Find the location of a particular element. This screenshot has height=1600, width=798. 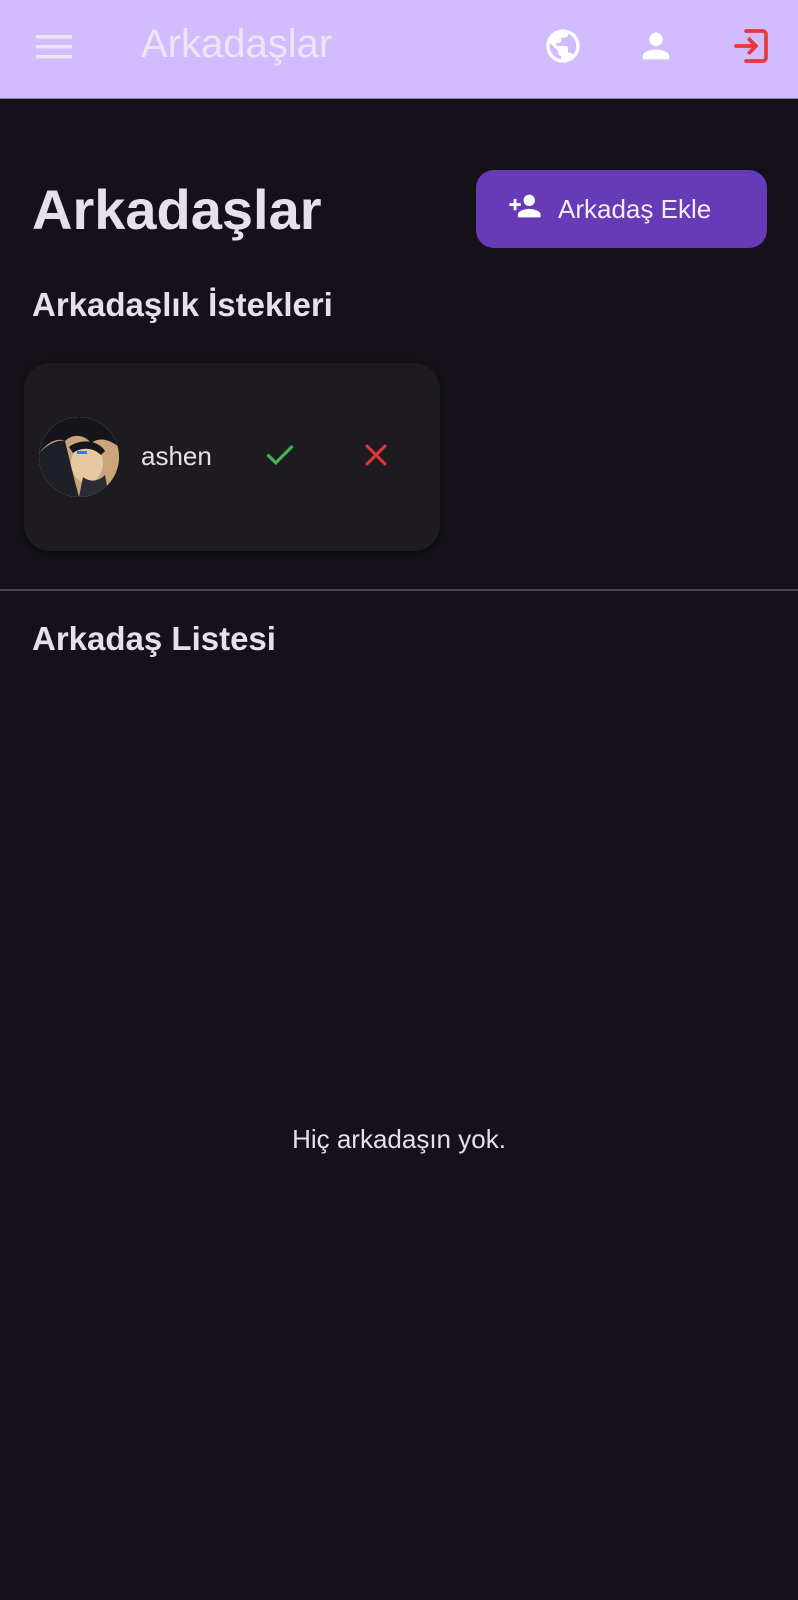

empty-friends-message: Hiç arkadaşın yok. is located at coordinates (399, 1139).